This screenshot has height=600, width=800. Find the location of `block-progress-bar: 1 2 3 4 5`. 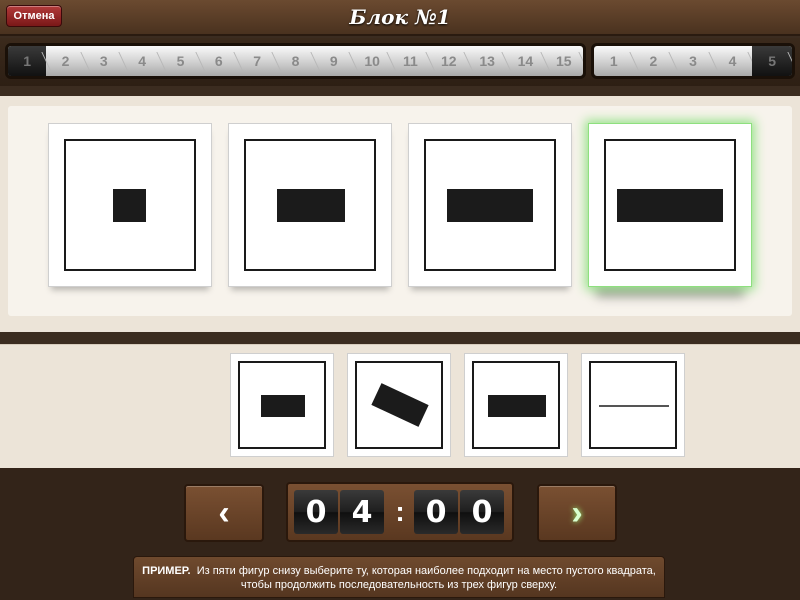

block-progress-bar: 1 2 3 4 5 is located at coordinates (693, 61).